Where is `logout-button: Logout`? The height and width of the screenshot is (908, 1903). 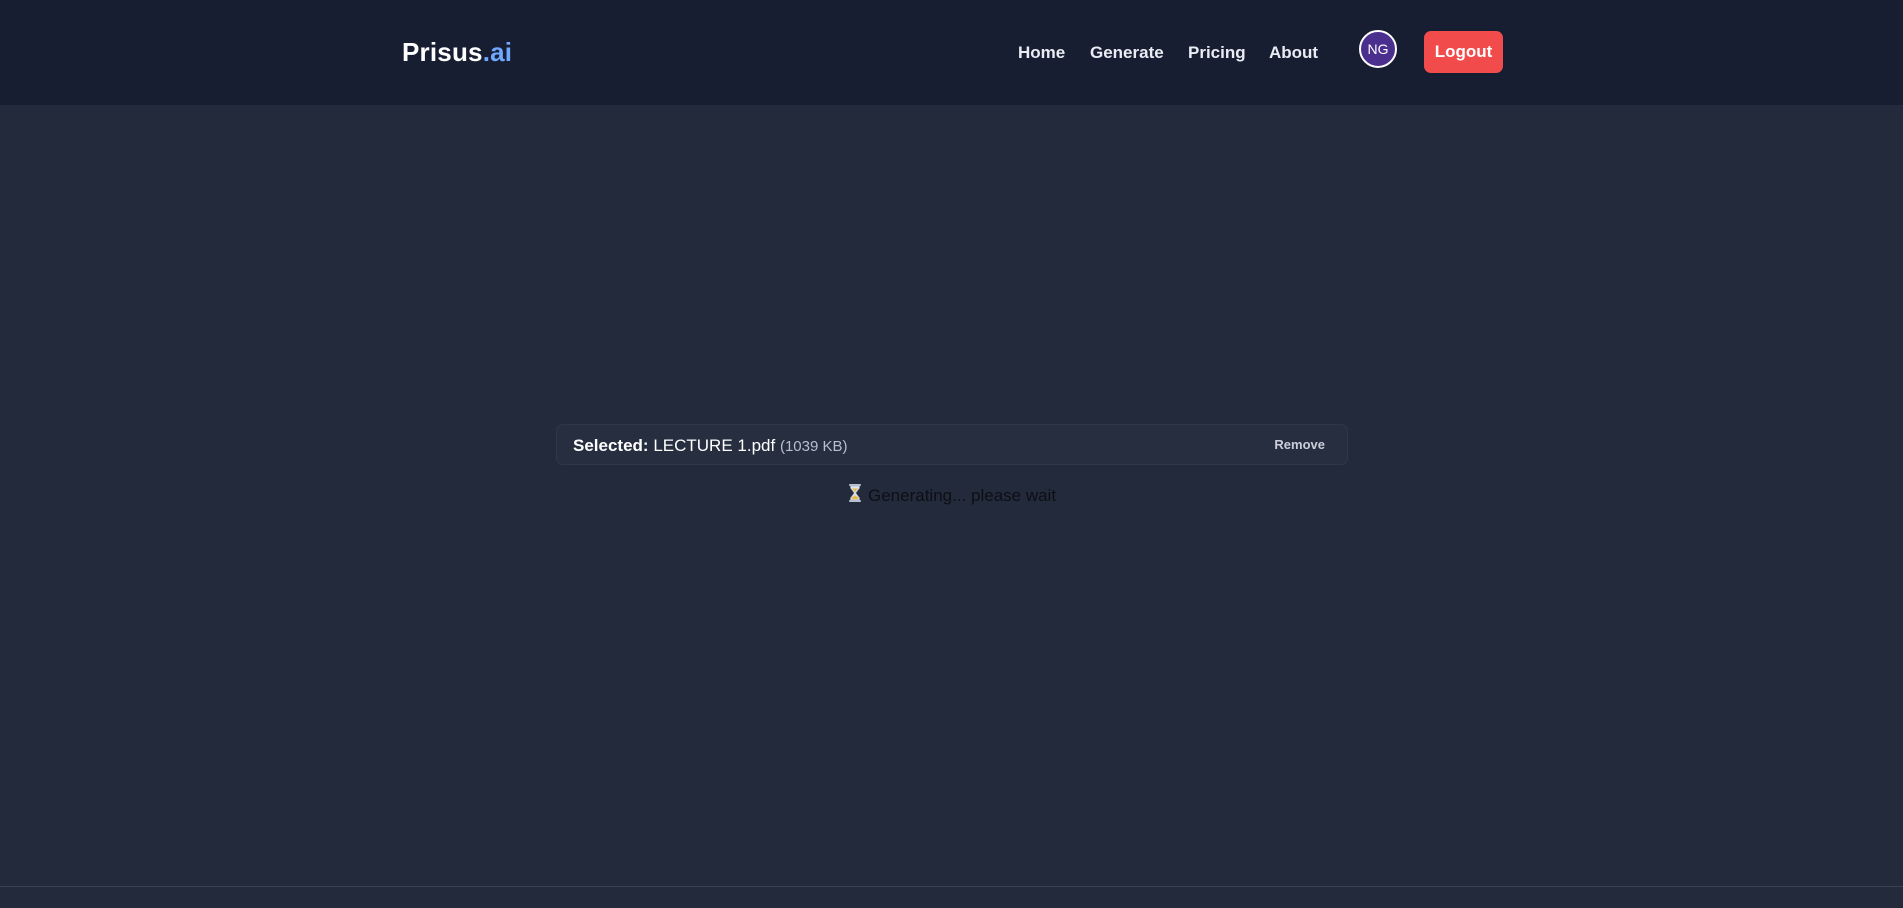 logout-button: Logout is located at coordinates (1463, 52).